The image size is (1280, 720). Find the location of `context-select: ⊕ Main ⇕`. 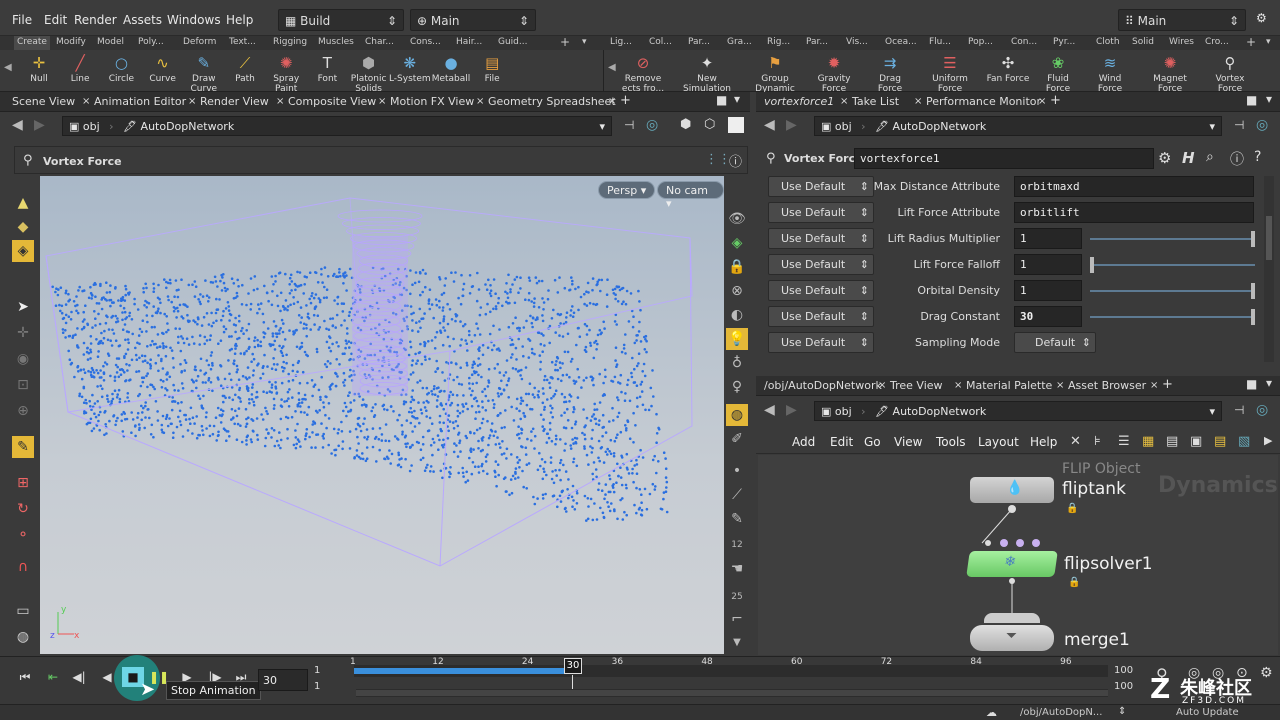

context-select: ⊕ Main ⇕ is located at coordinates (473, 20).